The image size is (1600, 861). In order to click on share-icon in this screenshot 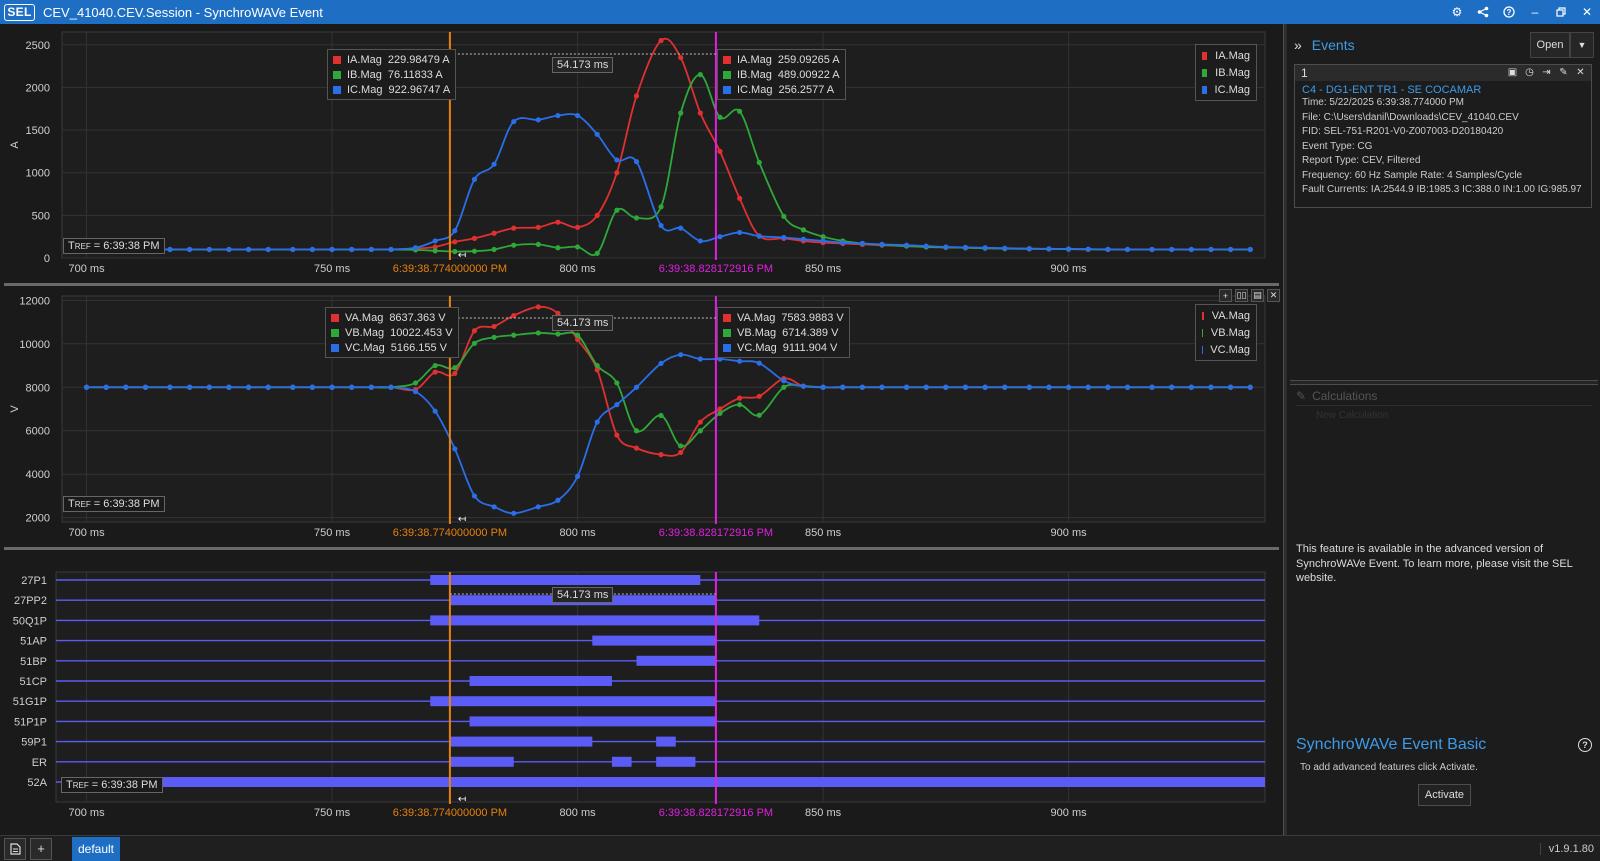, I will do `click(1483, 12)`.